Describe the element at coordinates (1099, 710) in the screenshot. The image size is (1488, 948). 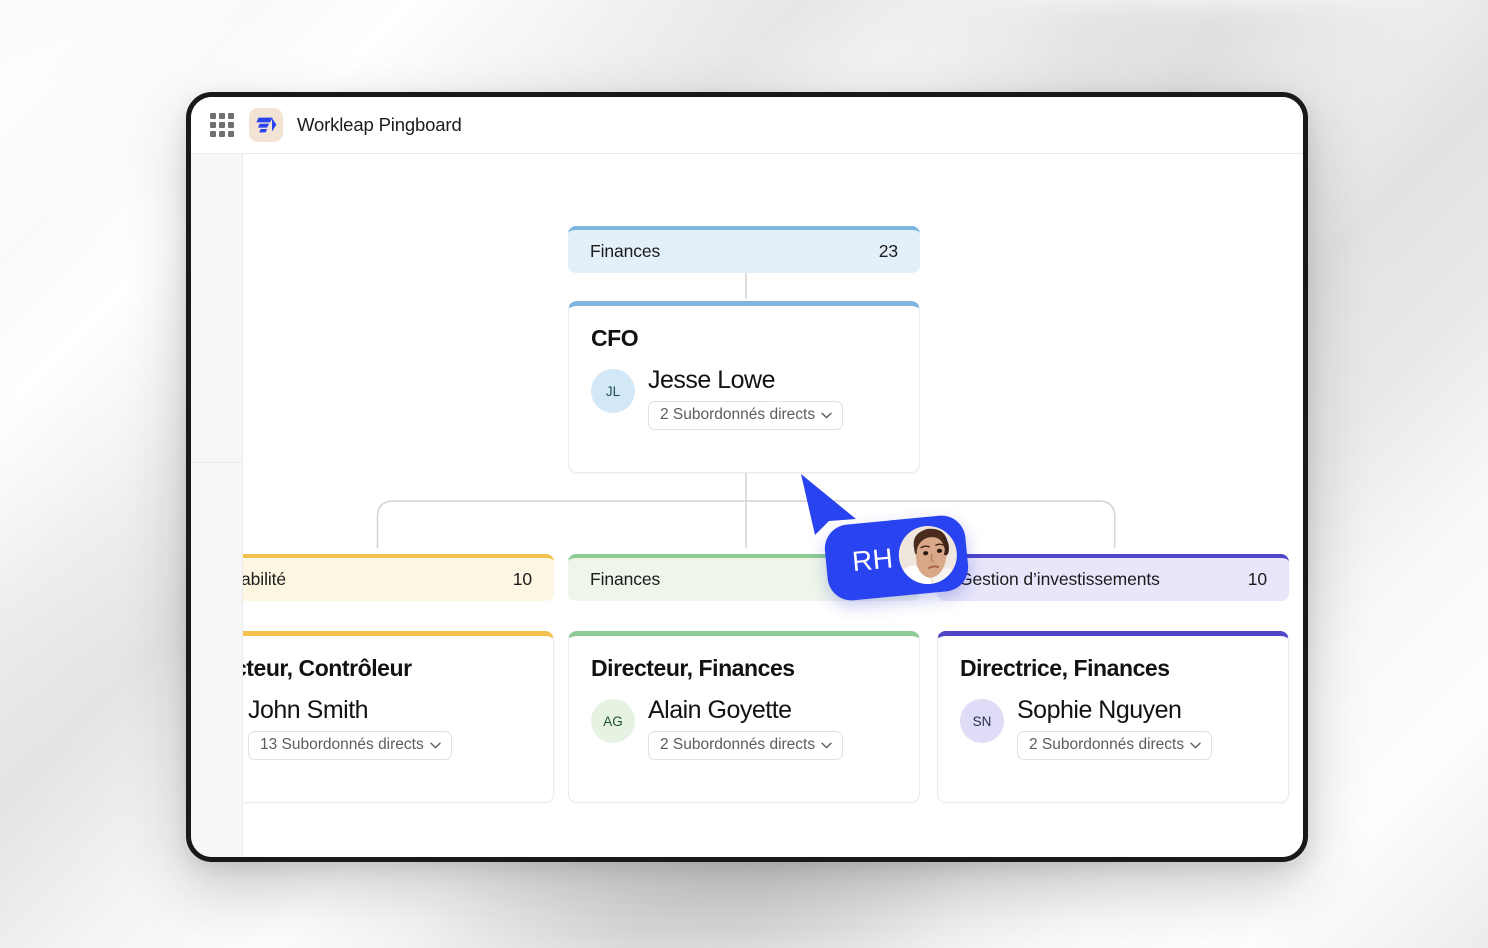
I see `card-person-name: Sophie Nguyen` at that location.